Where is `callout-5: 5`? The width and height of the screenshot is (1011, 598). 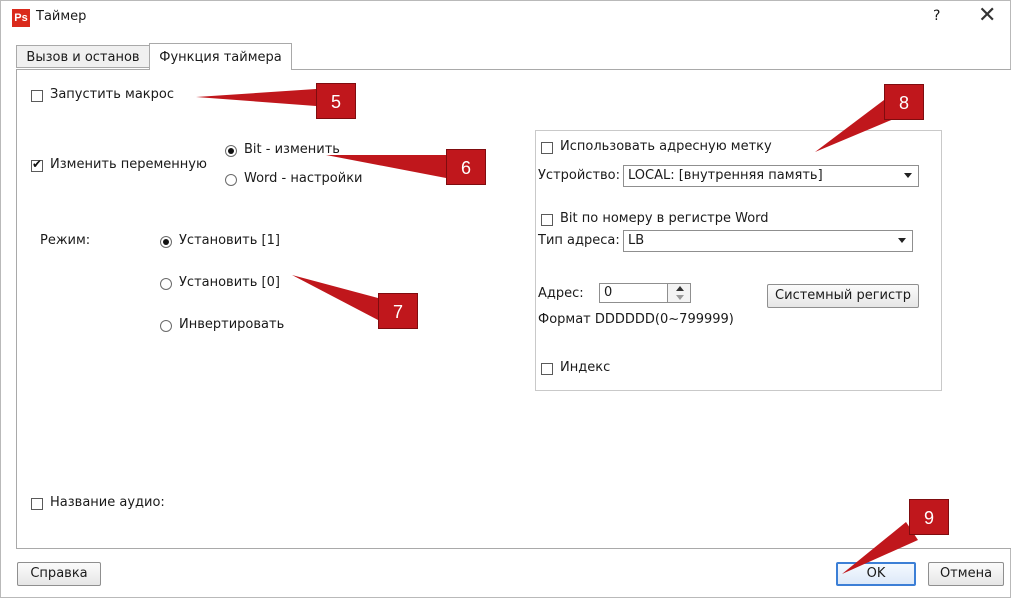
callout-5: 5 is located at coordinates (336, 101).